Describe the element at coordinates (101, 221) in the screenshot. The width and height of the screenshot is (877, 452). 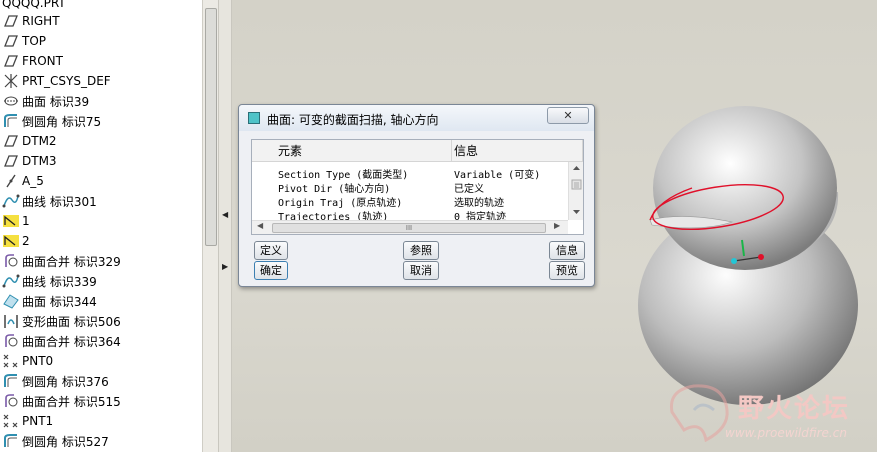
I see `tree-item-sketch-1: 1` at that location.